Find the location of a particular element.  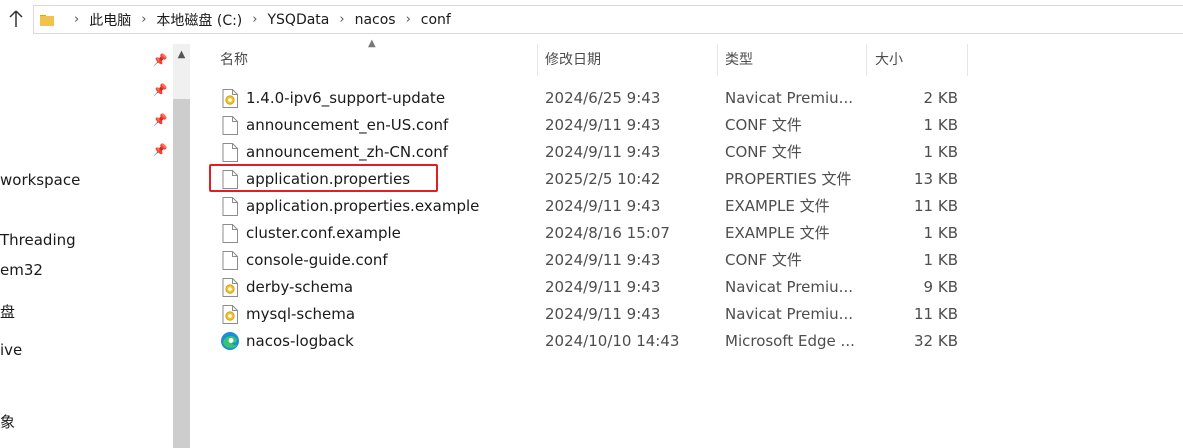

sort-ascending-icon: ▲ is located at coordinates (372, 43).